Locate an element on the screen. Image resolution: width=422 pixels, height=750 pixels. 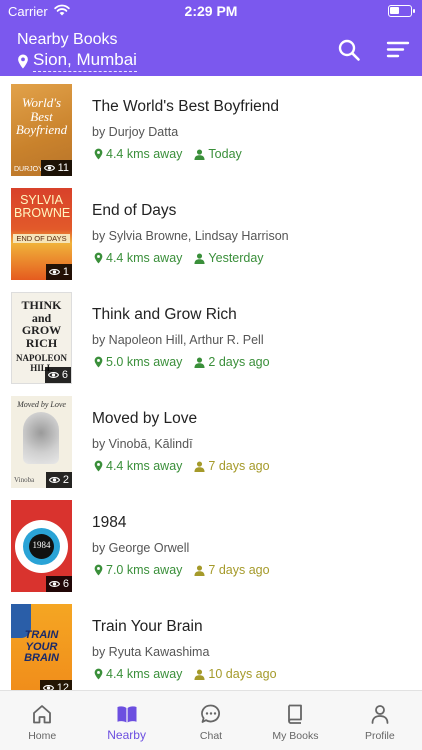
posted-time-text: Today is located at coordinates (225, 154).